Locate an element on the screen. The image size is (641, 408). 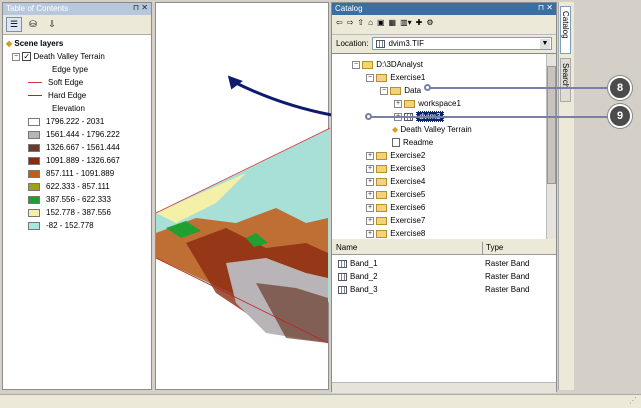
tree-exercise-folder: + Exercise8 is located at coordinates (454, 233).